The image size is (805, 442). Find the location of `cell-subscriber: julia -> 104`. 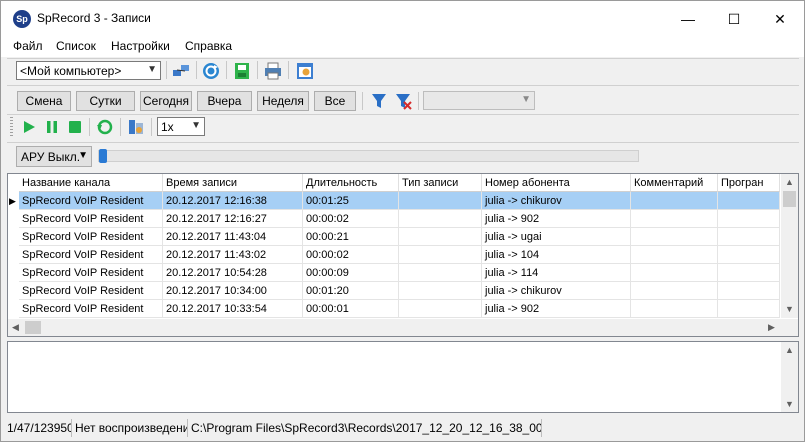

cell-subscriber: julia -> 104 is located at coordinates (556, 255).